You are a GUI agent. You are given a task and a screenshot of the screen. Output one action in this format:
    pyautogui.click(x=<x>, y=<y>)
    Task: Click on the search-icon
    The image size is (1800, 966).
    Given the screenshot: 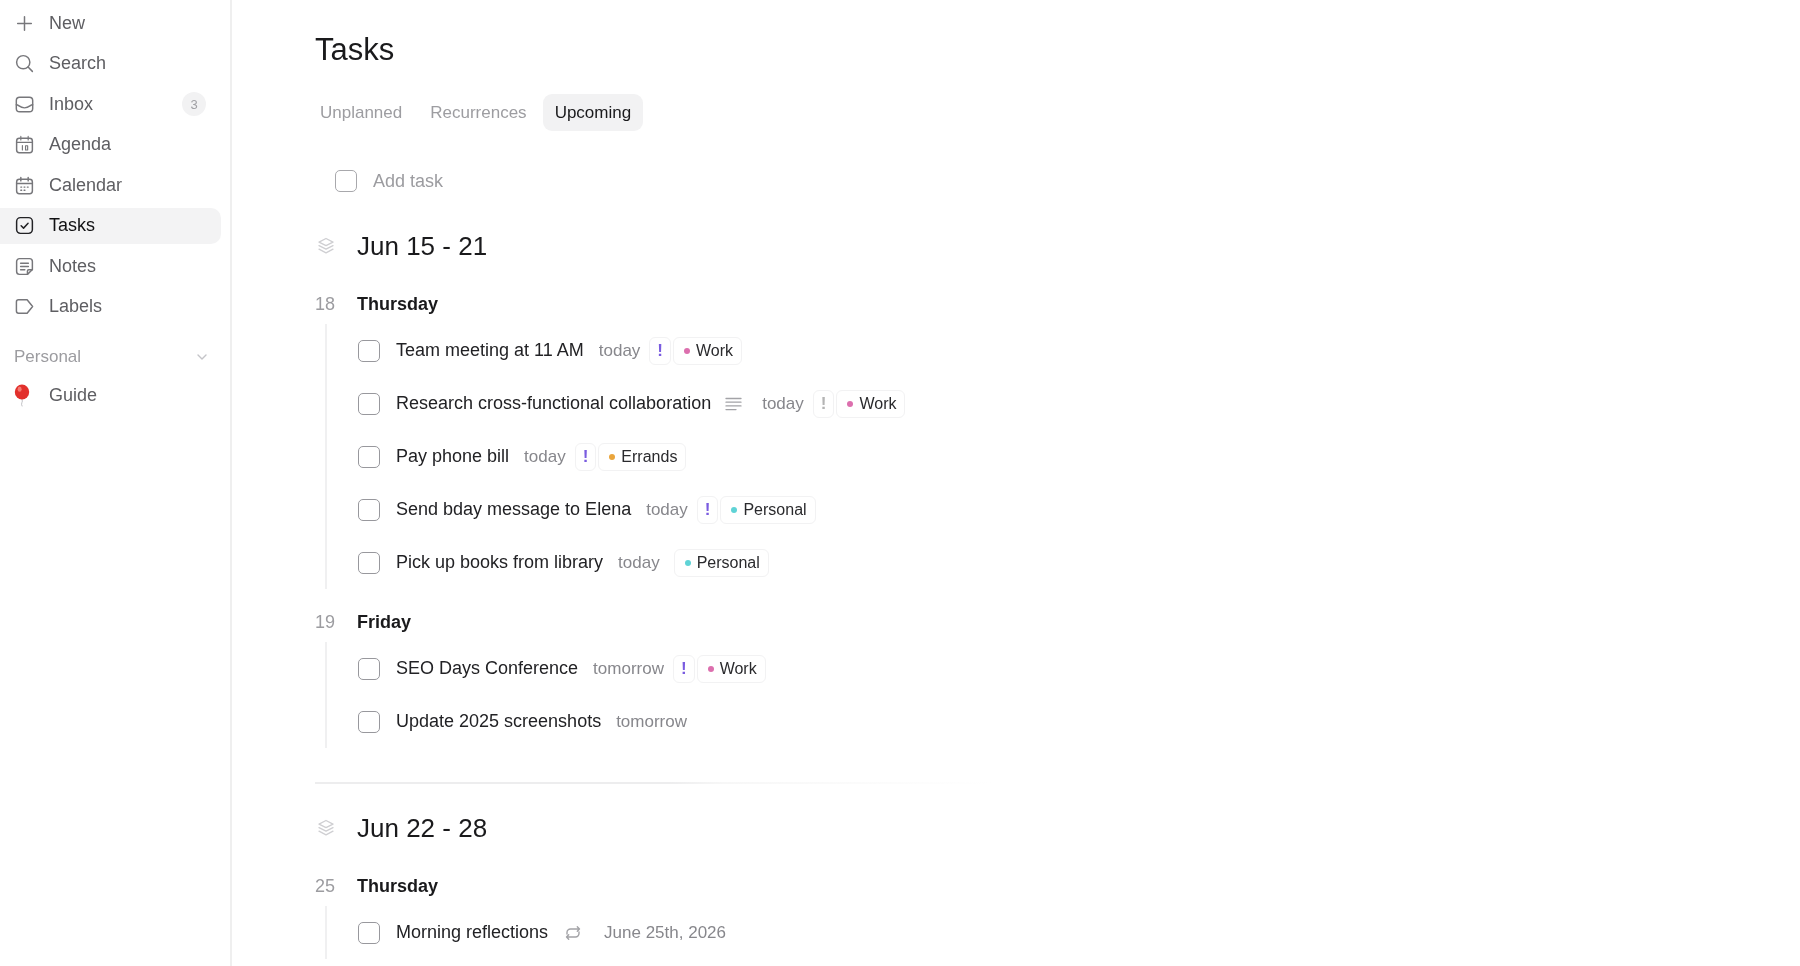 What is the action you would take?
    pyautogui.click(x=24, y=64)
    